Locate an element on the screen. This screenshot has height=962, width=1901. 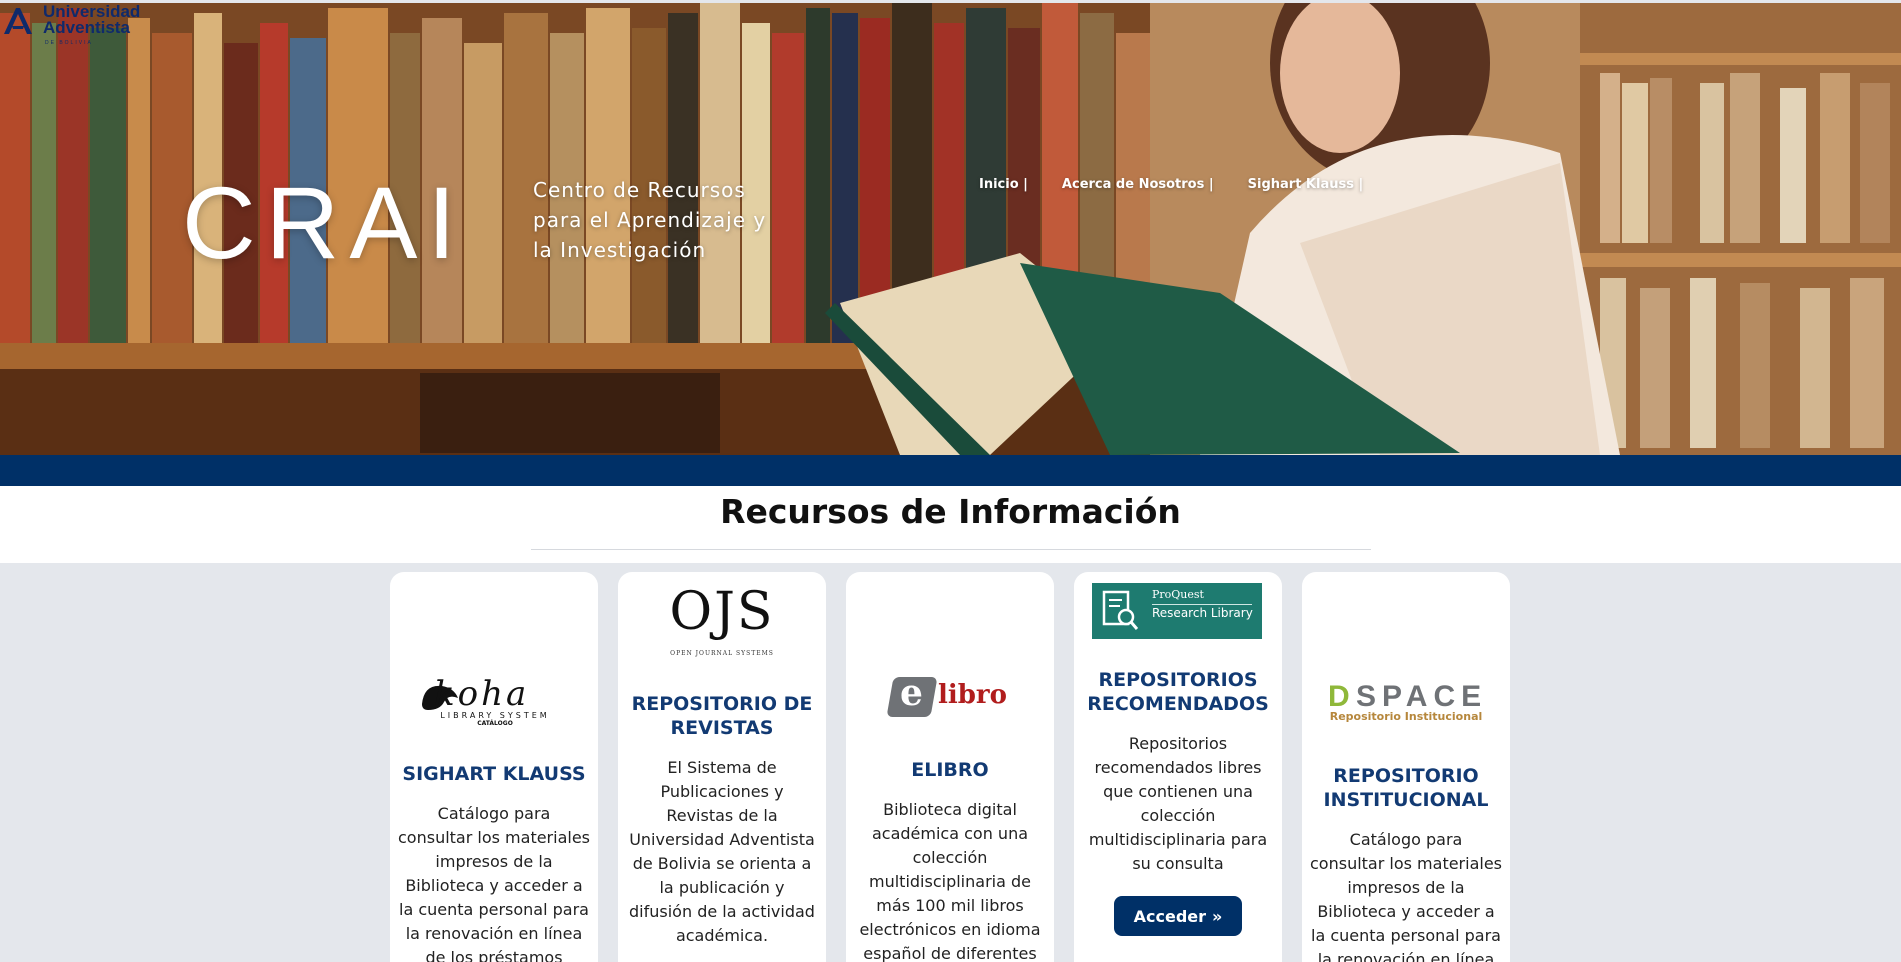
proquest-logo: ProQuest Research Library is located at coordinates (1177, 611).